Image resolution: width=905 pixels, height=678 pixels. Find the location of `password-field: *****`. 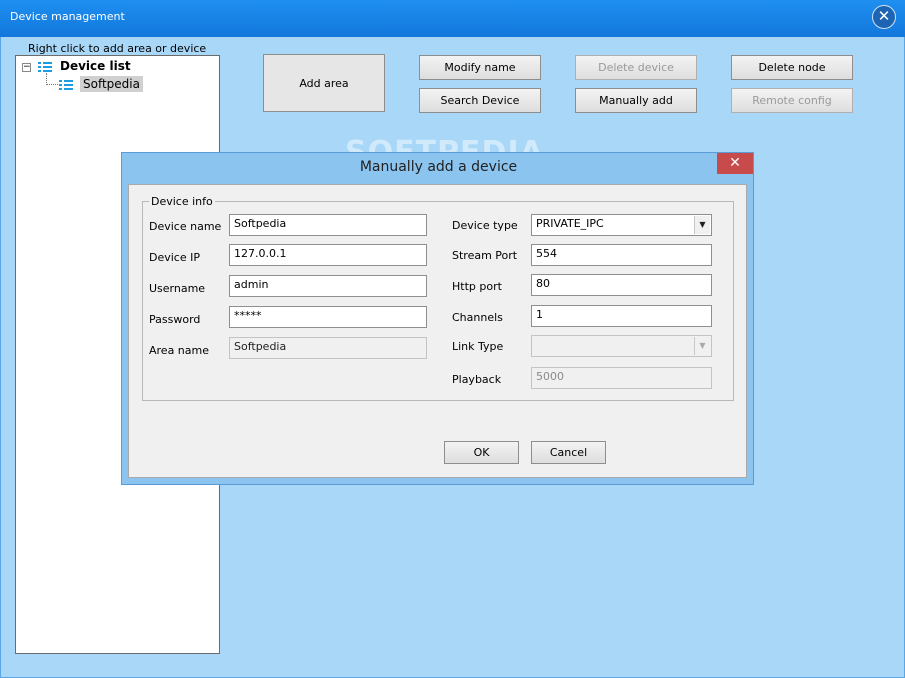

password-field: ***** is located at coordinates (328, 317).